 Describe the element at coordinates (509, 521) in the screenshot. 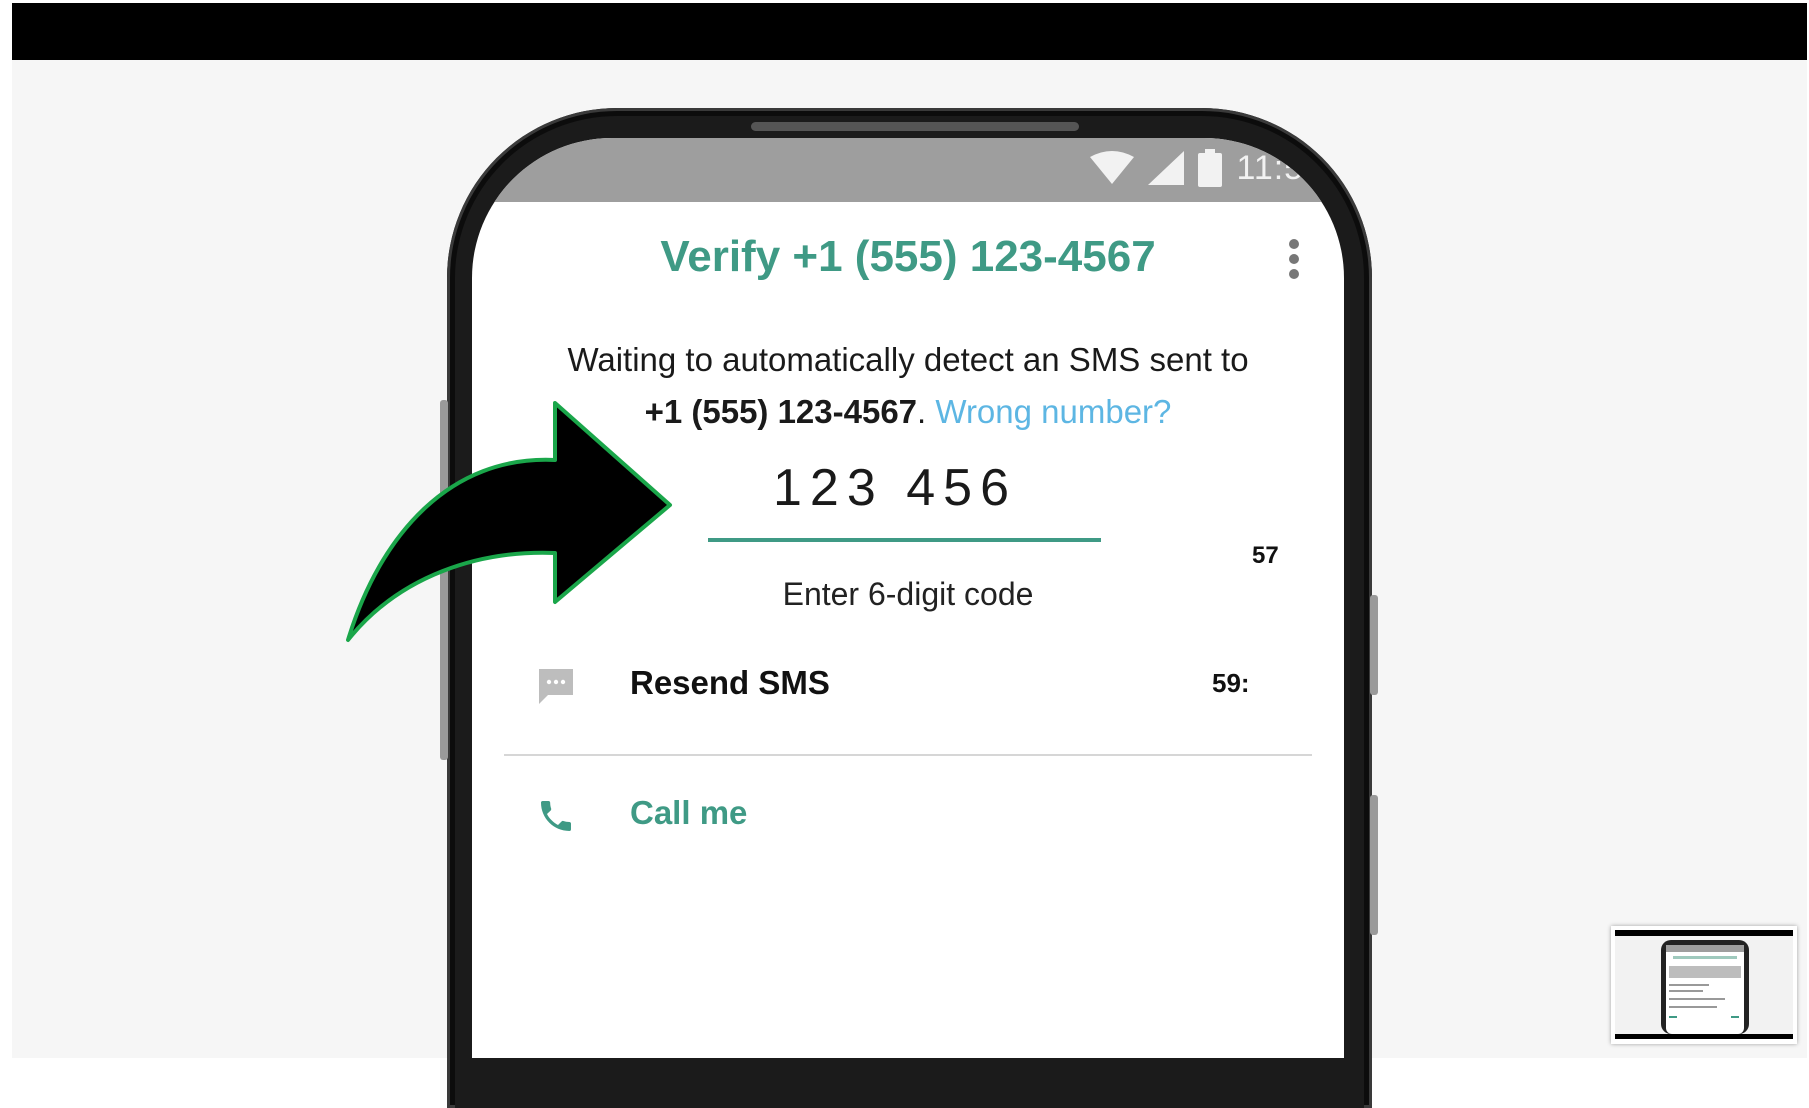

I see `arrow-icon` at that location.